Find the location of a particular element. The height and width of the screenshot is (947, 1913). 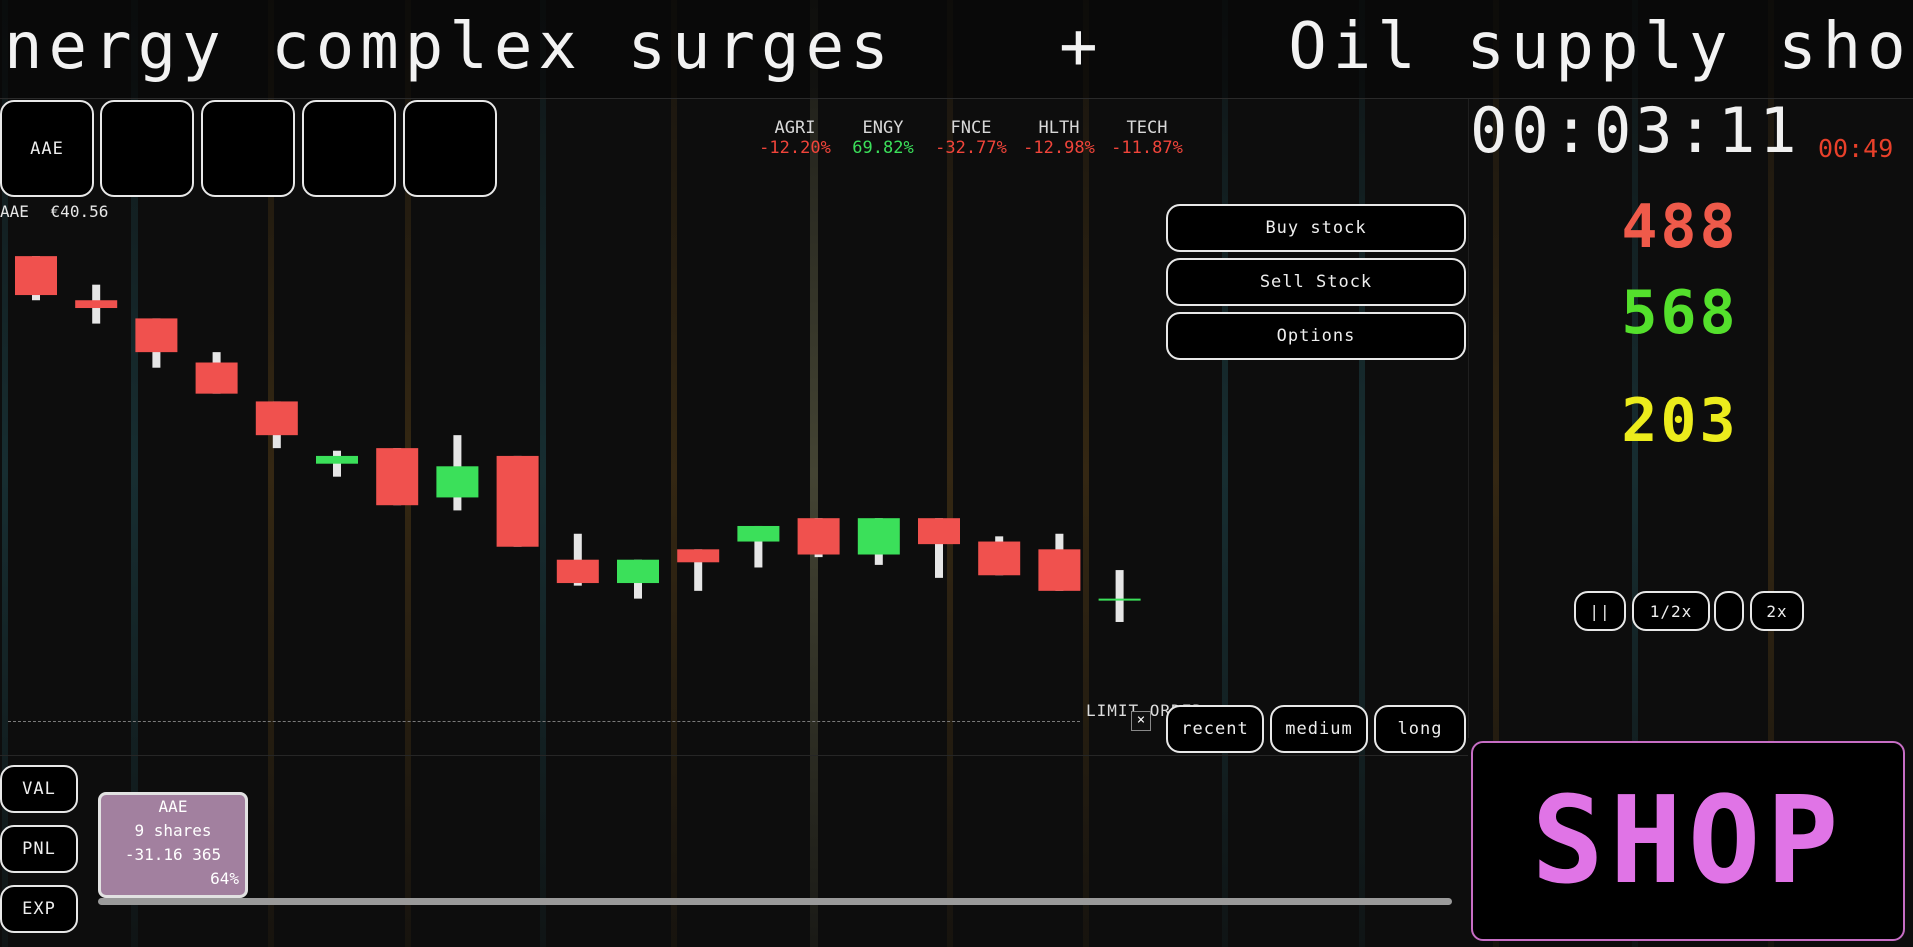

sector-engy: ENGY 69.82% is located at coordinates (883, 138).